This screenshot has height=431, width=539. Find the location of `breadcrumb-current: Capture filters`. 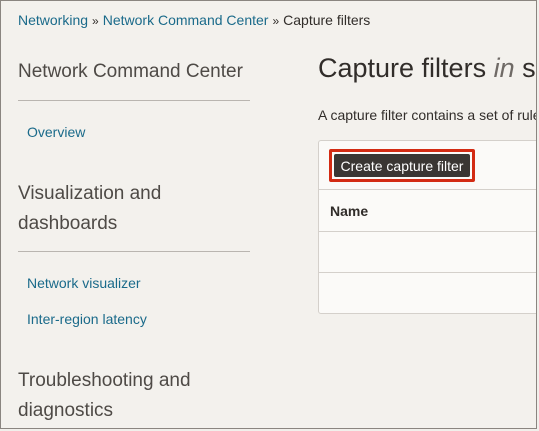

breadcrumb-current: Capture filters is located at coordinates (327, 20).